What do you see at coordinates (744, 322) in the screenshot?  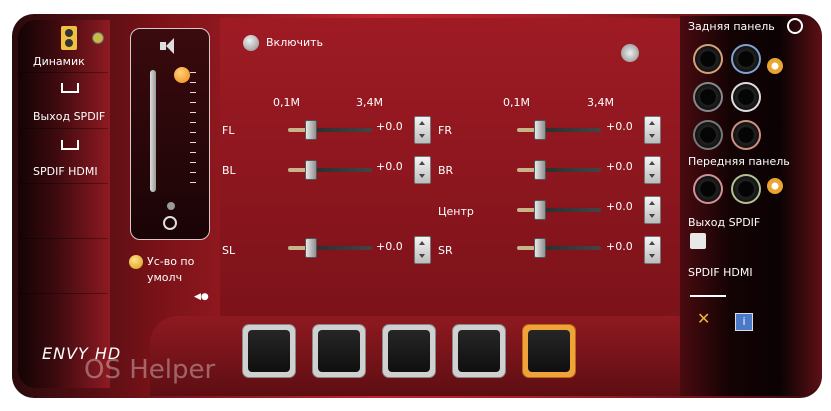 I see `info-icon: i` at bounding box center [744, 322].